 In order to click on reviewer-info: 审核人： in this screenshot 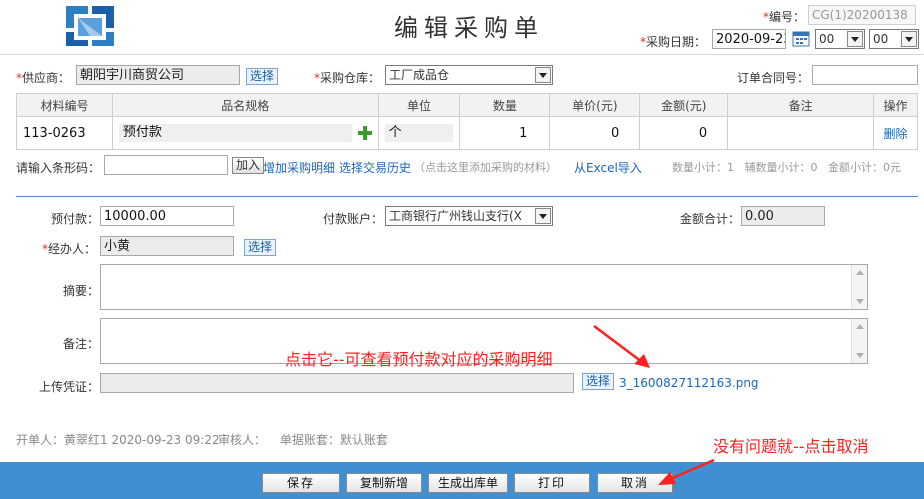, I will do `click(242, 440)`.